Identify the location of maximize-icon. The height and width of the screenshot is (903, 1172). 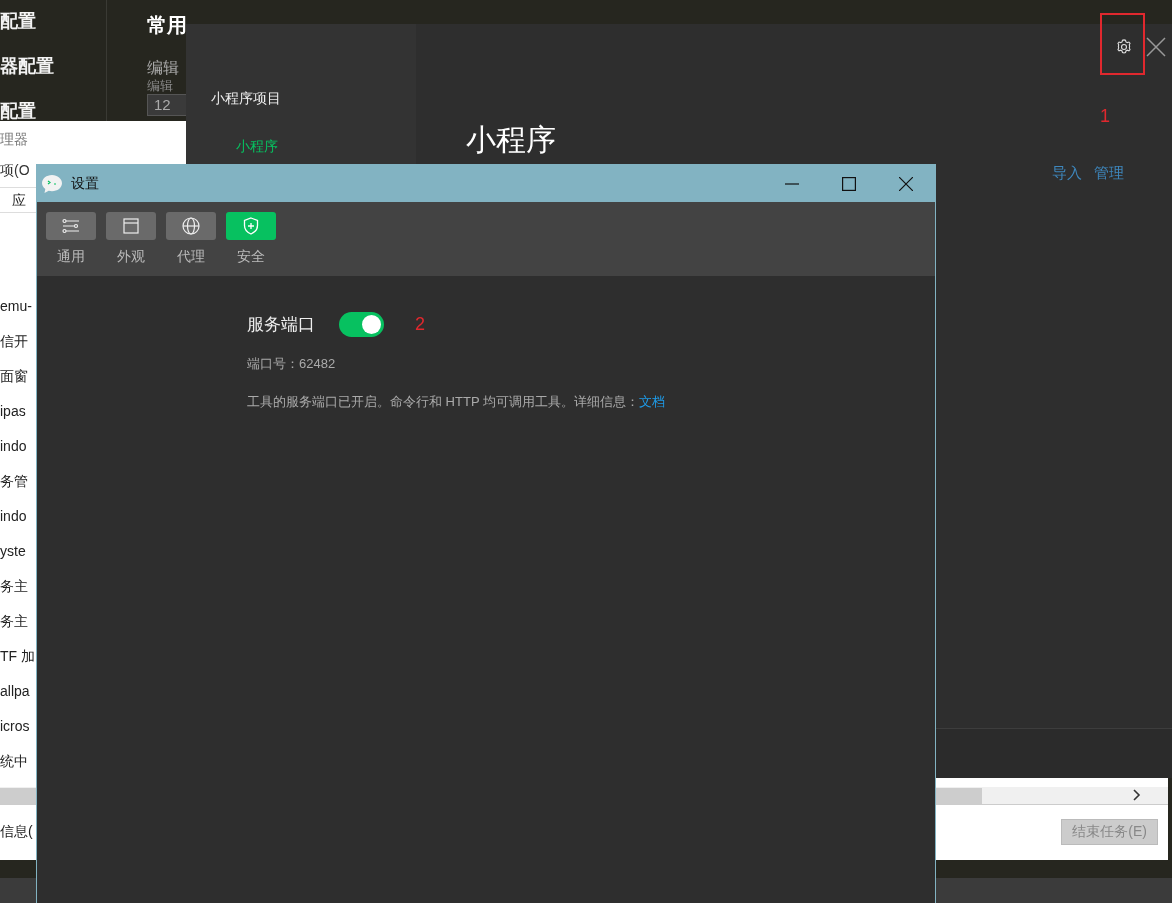
(849, 183).